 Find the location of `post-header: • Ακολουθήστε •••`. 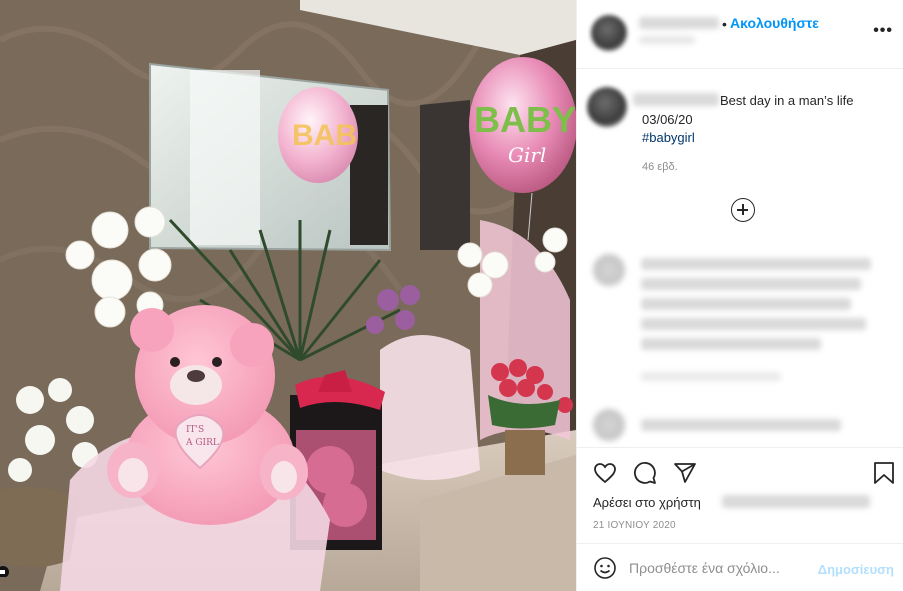

post-header: • Ακολουθήστε ••• is located at coordinates (740, 34).